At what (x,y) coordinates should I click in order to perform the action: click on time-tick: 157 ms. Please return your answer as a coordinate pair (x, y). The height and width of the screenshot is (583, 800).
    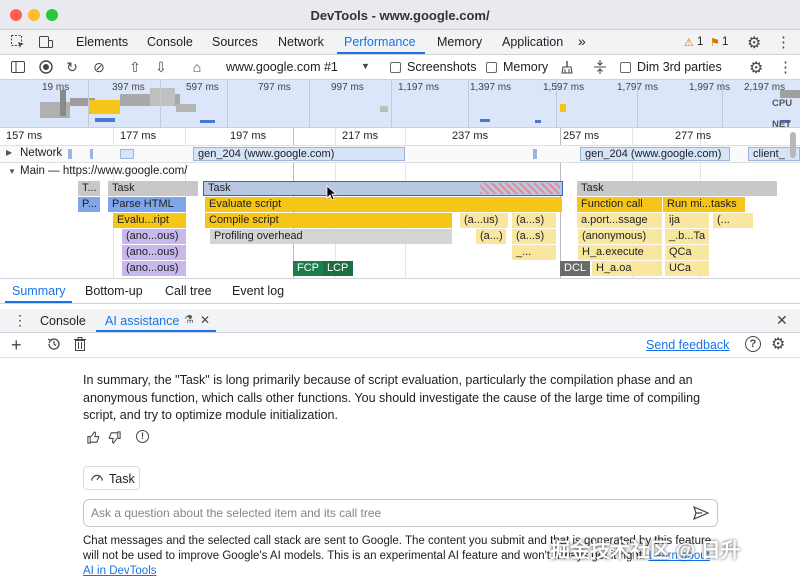
    Looking at the image, I should click on (24, 136).